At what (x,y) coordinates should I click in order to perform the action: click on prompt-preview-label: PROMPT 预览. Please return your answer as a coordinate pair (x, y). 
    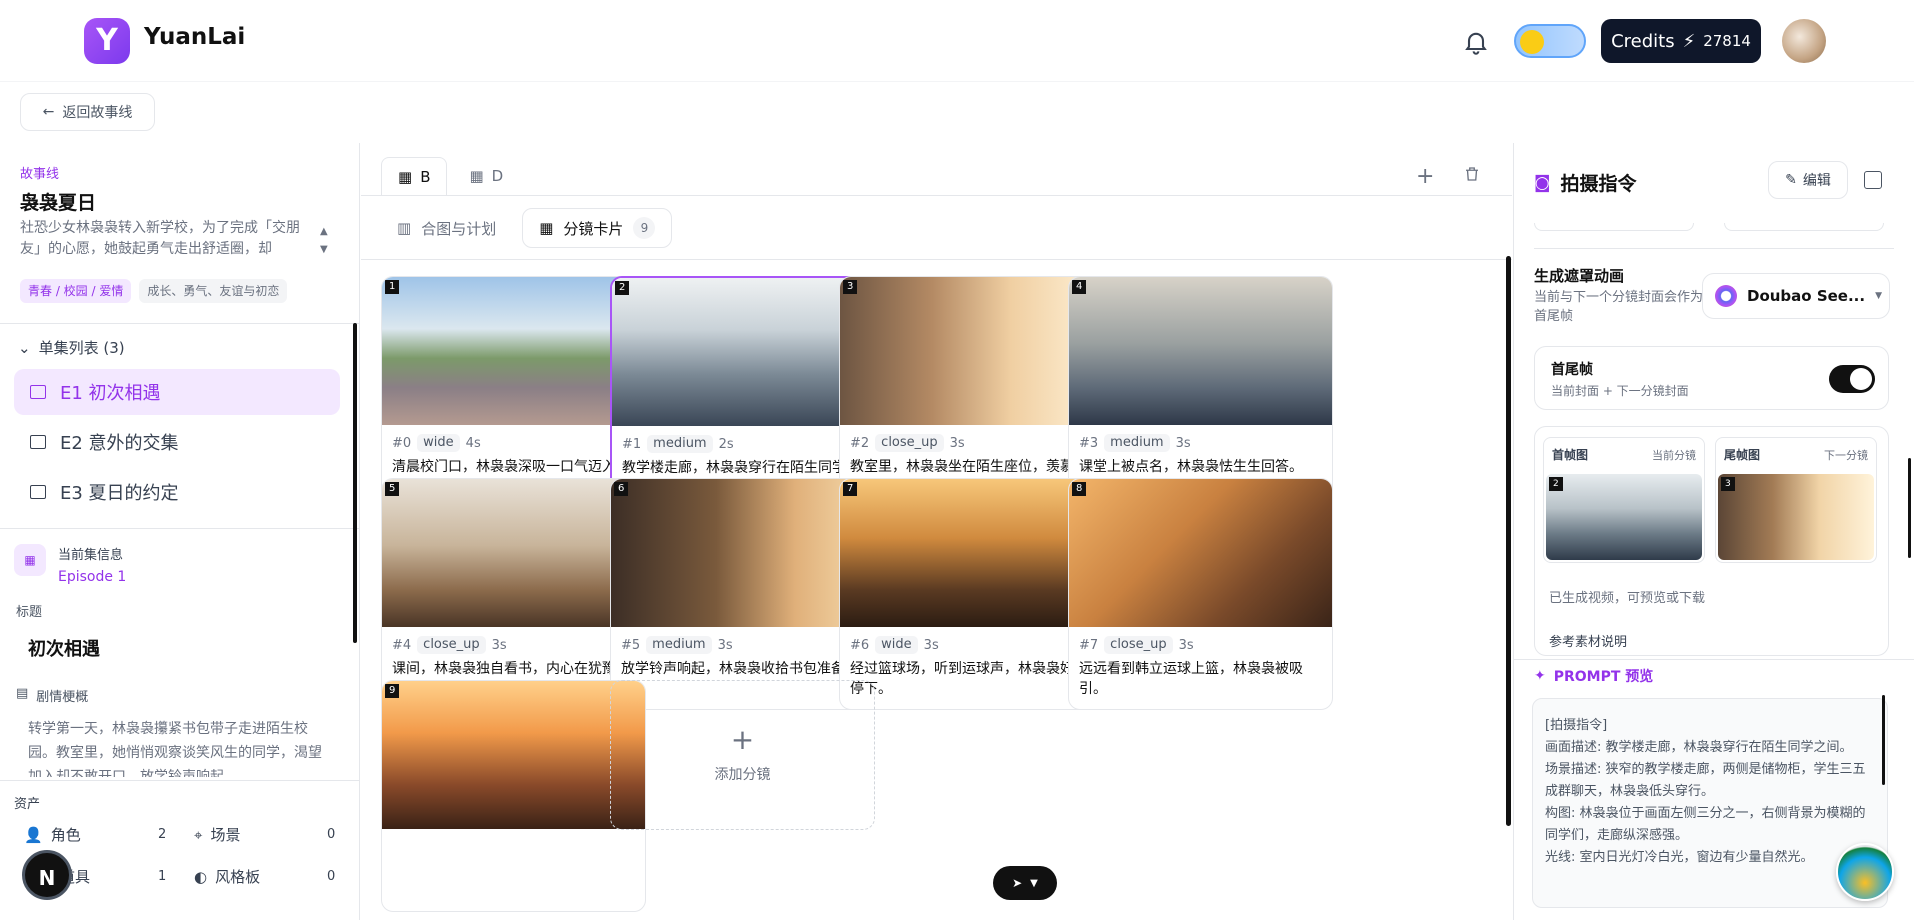
    Looking at the image, I should click on (1603, 677).